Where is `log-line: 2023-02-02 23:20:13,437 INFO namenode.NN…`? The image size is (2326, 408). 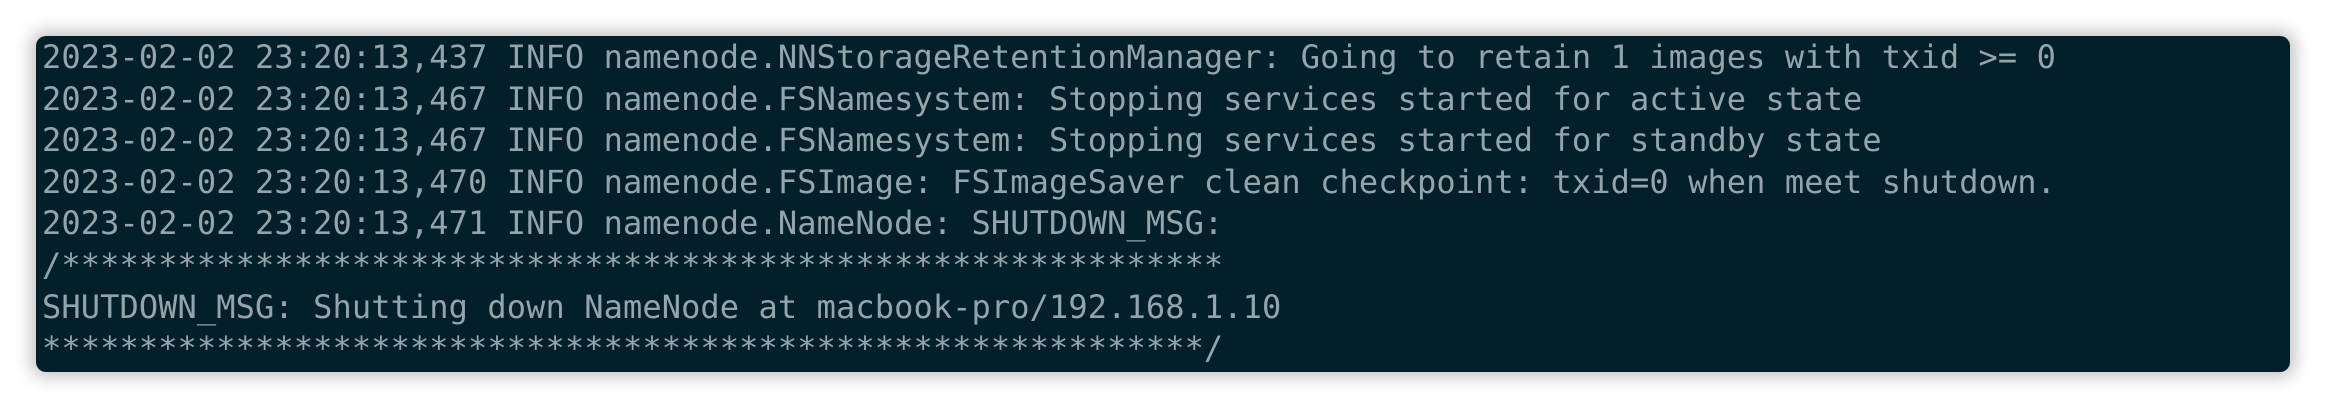 log-line: 2023-02-02 23:20:13,437 INFO namenode.NN… is located at coordinates (1049, 57).